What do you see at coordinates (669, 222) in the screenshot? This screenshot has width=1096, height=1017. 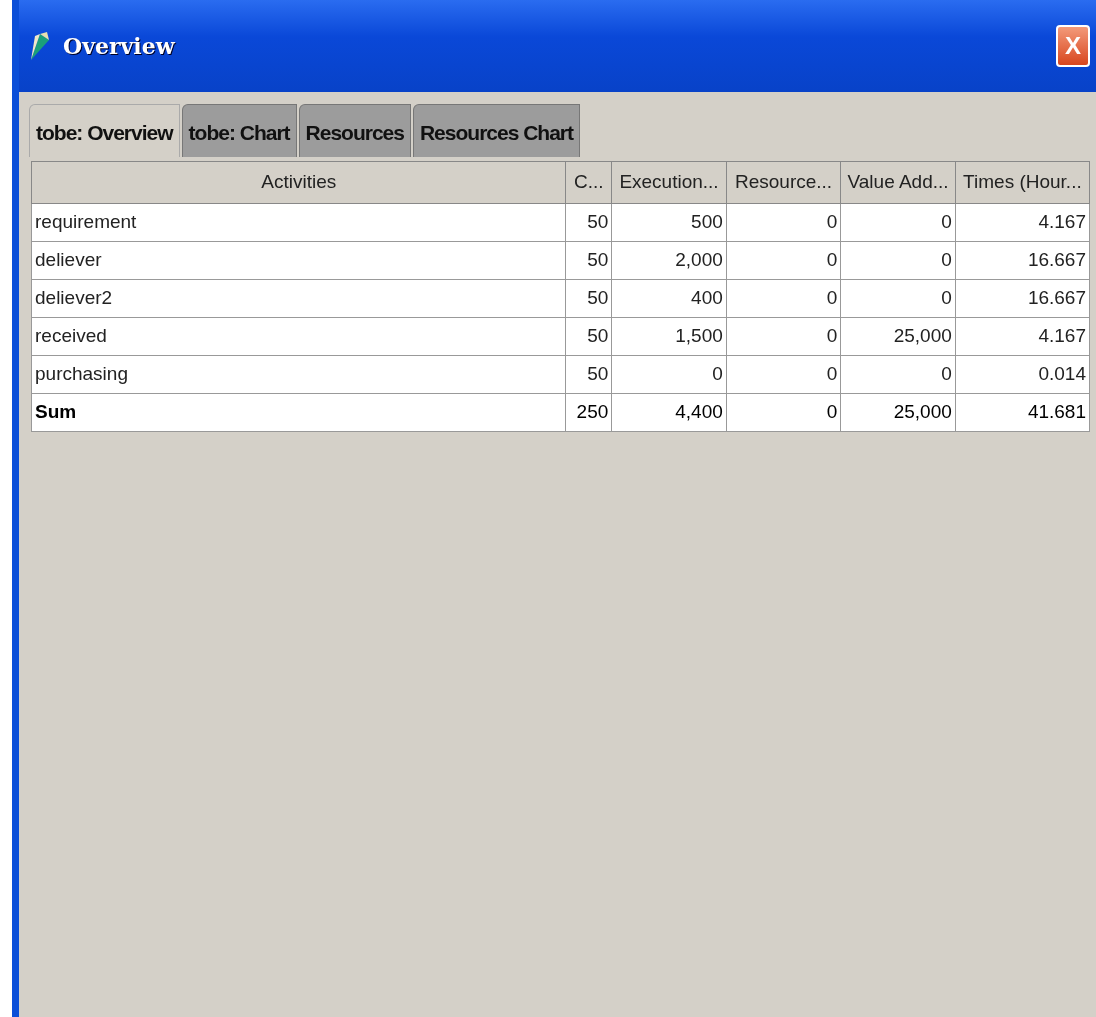 I see `table-cell: 500` at bounding box center [669, 222].